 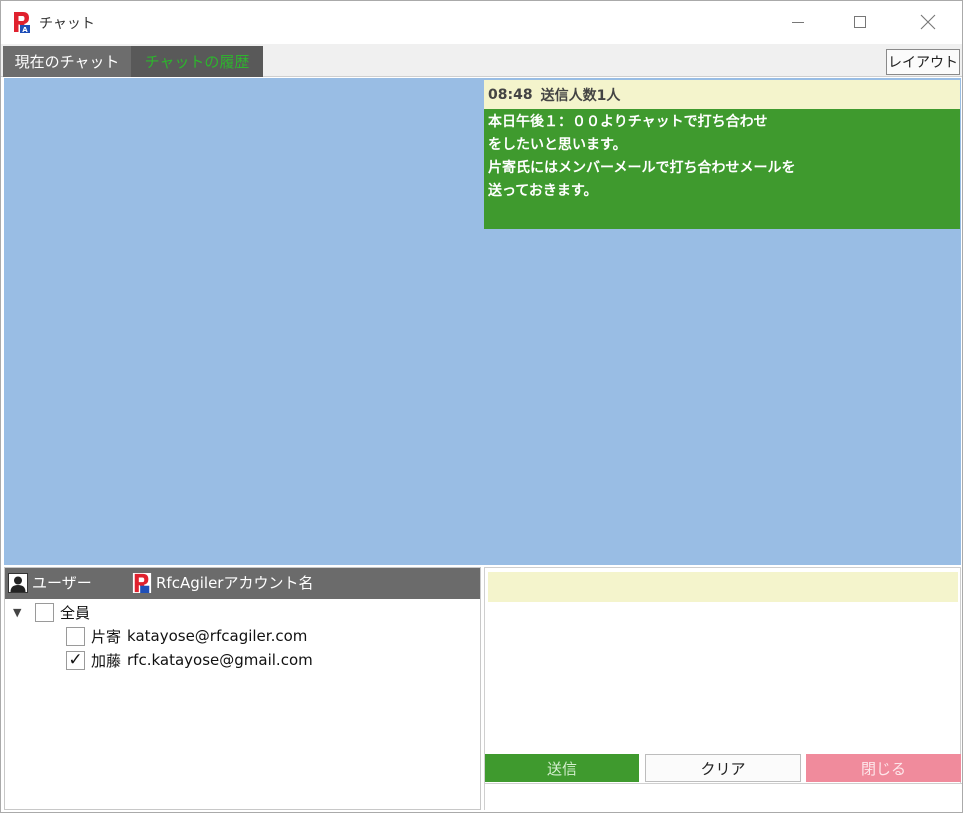 I want to click on send-button: 送信, so click(x=562, y=768).